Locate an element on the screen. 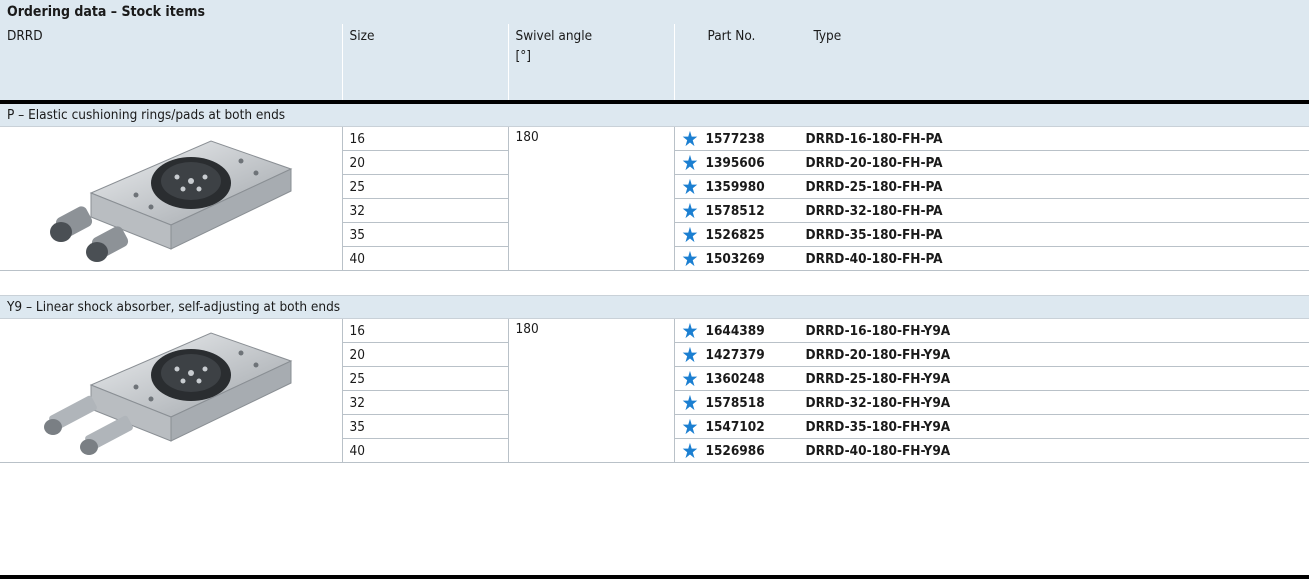 The width and height of the screenshot is (1309, 579). header-product: DRRD is located at coordinates (171, 64).